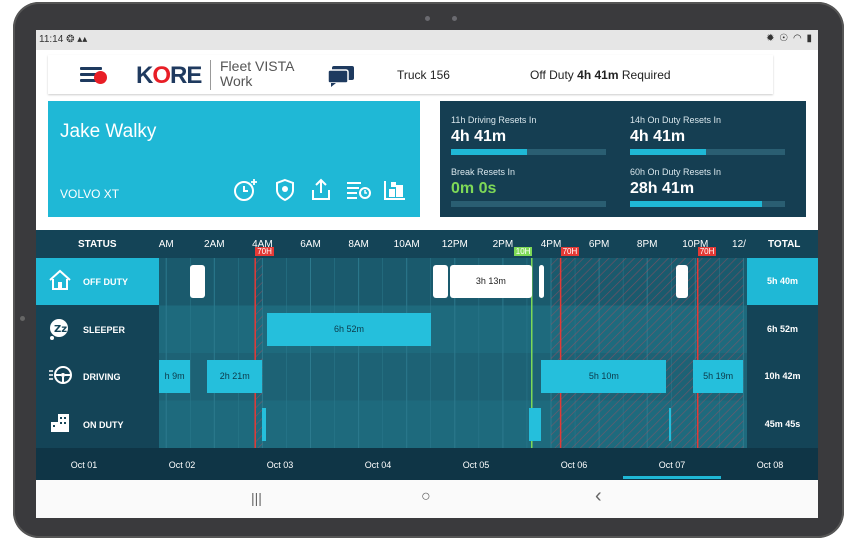 This screenshot has width=852, height=543. What do you see at coordinates (770, 465) in the screenshot?
I see `date-label: Oct 08` at bounding box center [770, 465].